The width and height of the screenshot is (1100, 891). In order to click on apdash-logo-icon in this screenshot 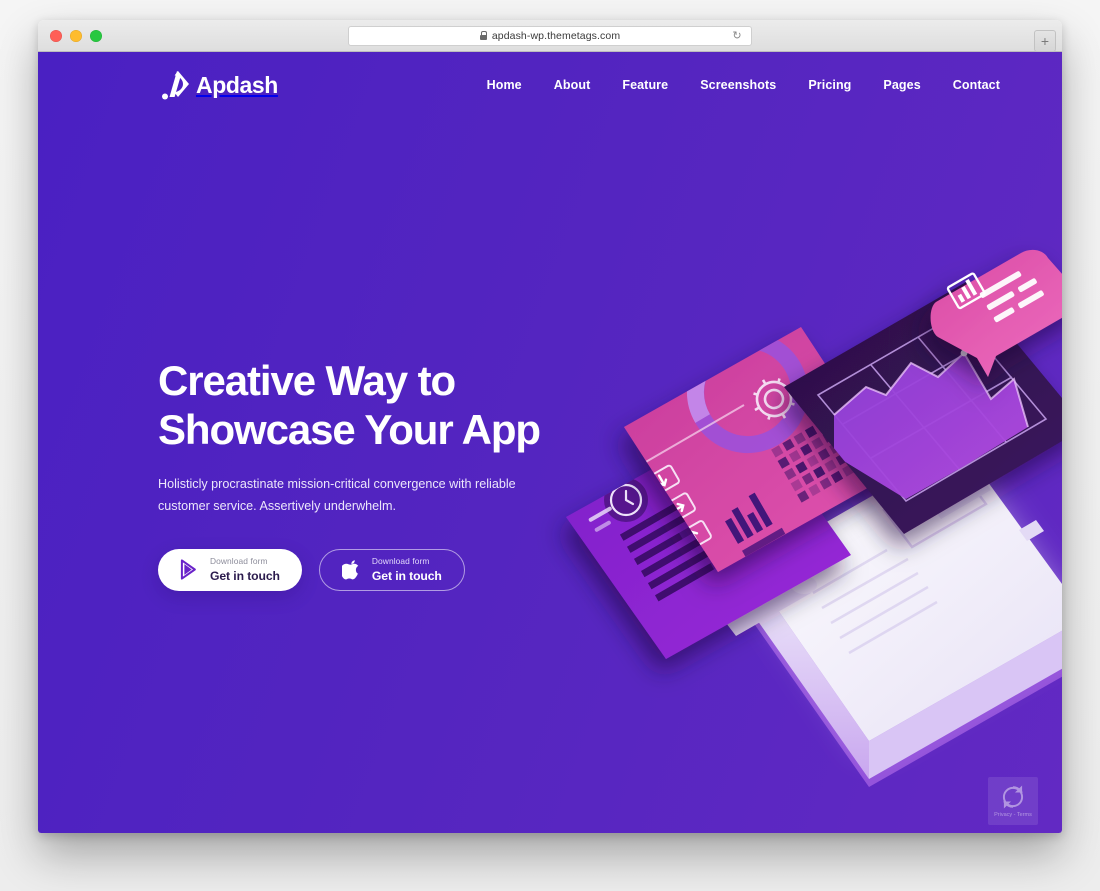, I will do `click(175, 85)`.